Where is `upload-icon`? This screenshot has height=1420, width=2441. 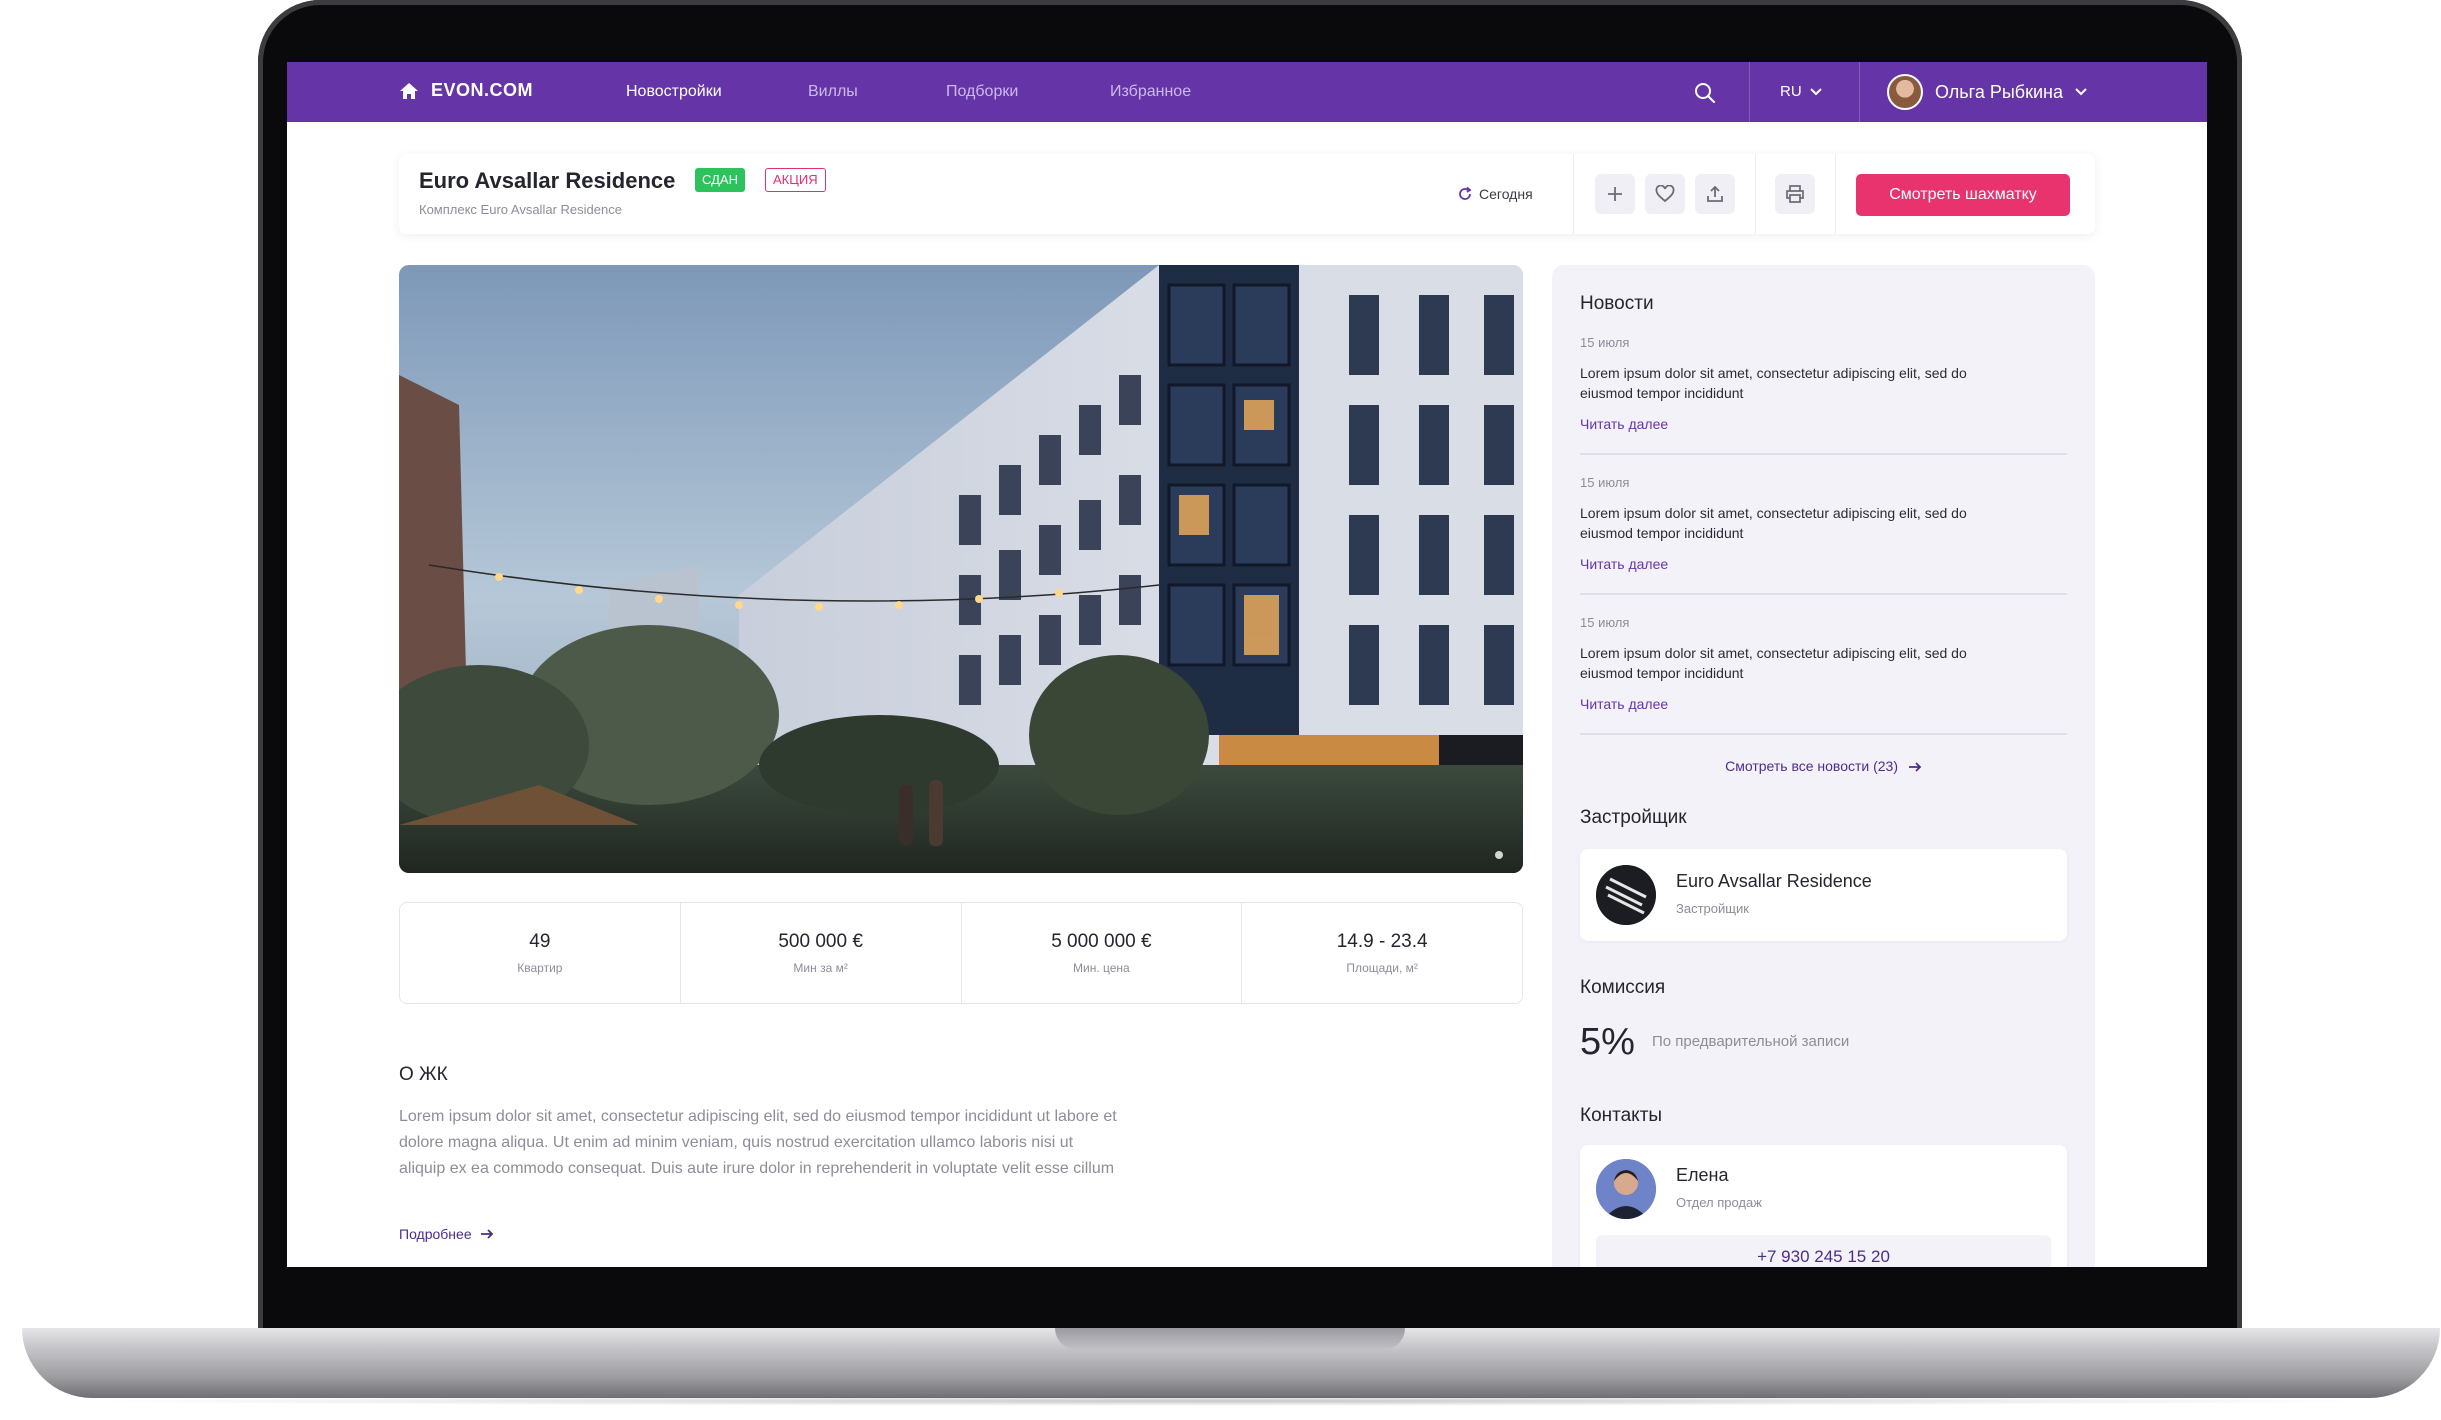
upload-icon is located at coordinates (1715, 193).